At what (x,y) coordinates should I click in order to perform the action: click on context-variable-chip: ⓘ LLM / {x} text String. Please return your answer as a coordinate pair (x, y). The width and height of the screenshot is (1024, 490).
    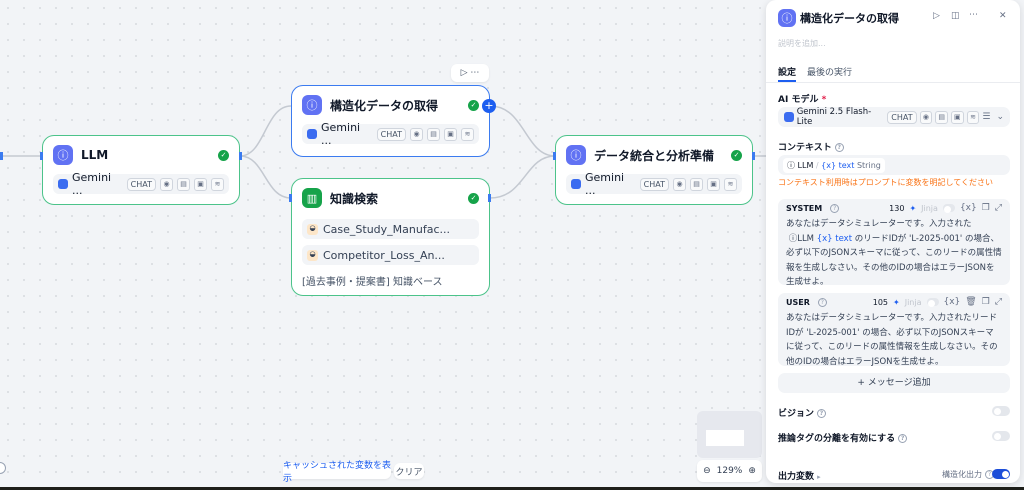
    Looking at the image, I should click on (834, 165).